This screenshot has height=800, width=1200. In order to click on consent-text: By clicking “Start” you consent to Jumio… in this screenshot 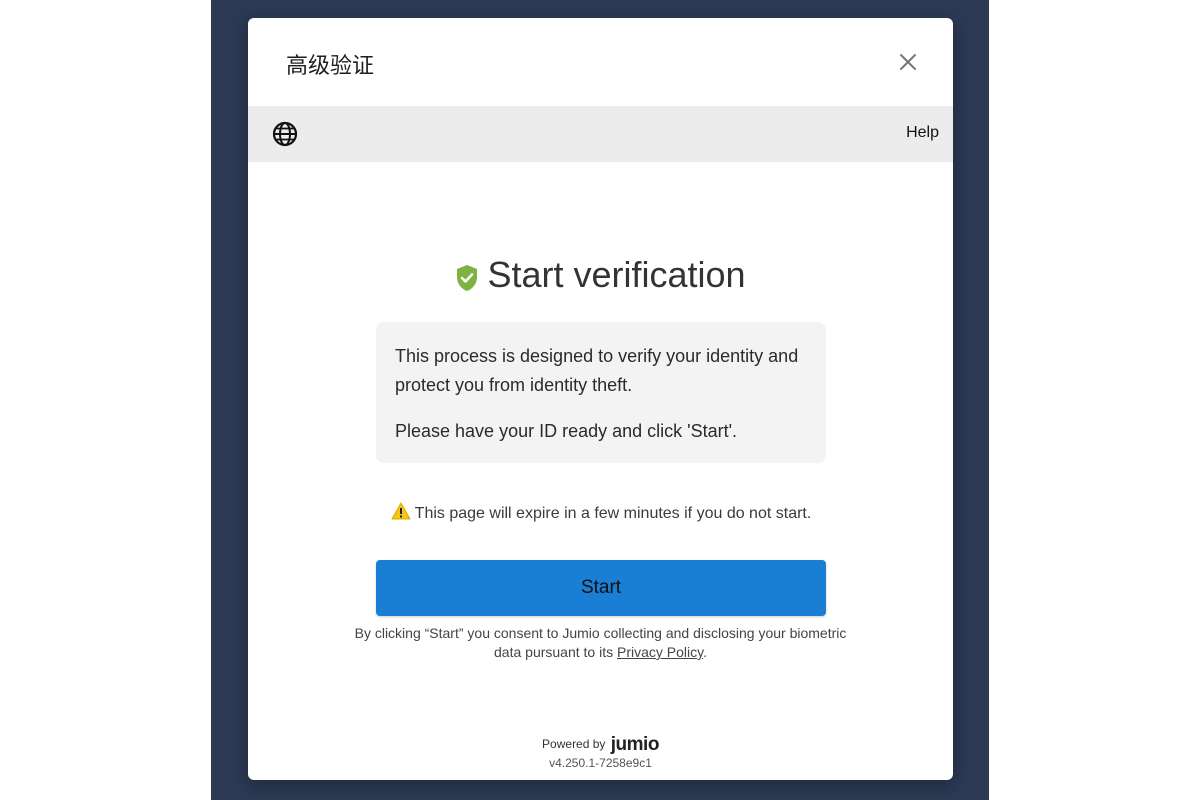, I will do `click(600, 643)`.